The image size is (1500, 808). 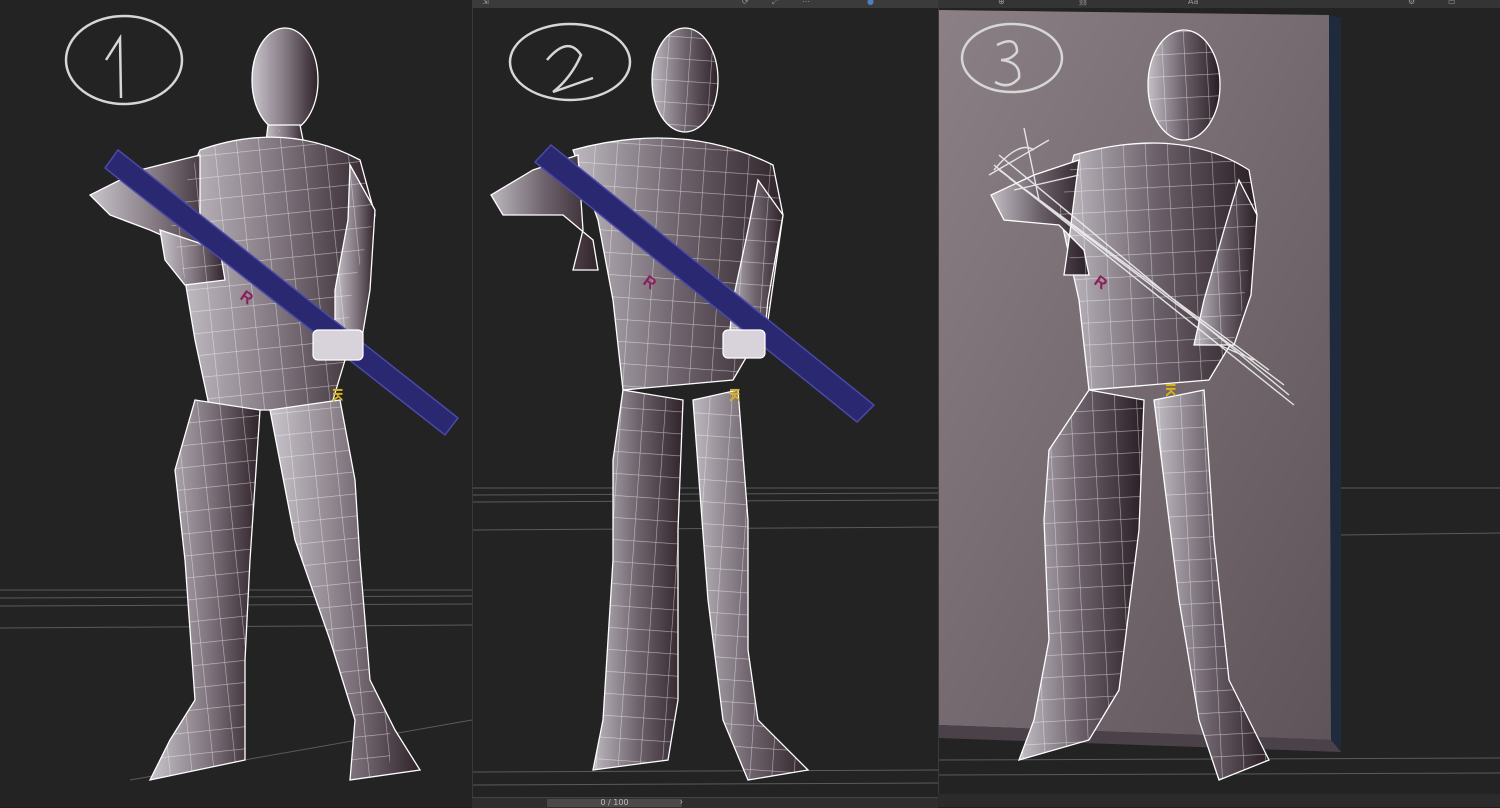 I want to click on window-icon: ▭, so click(x=1452, y=3).